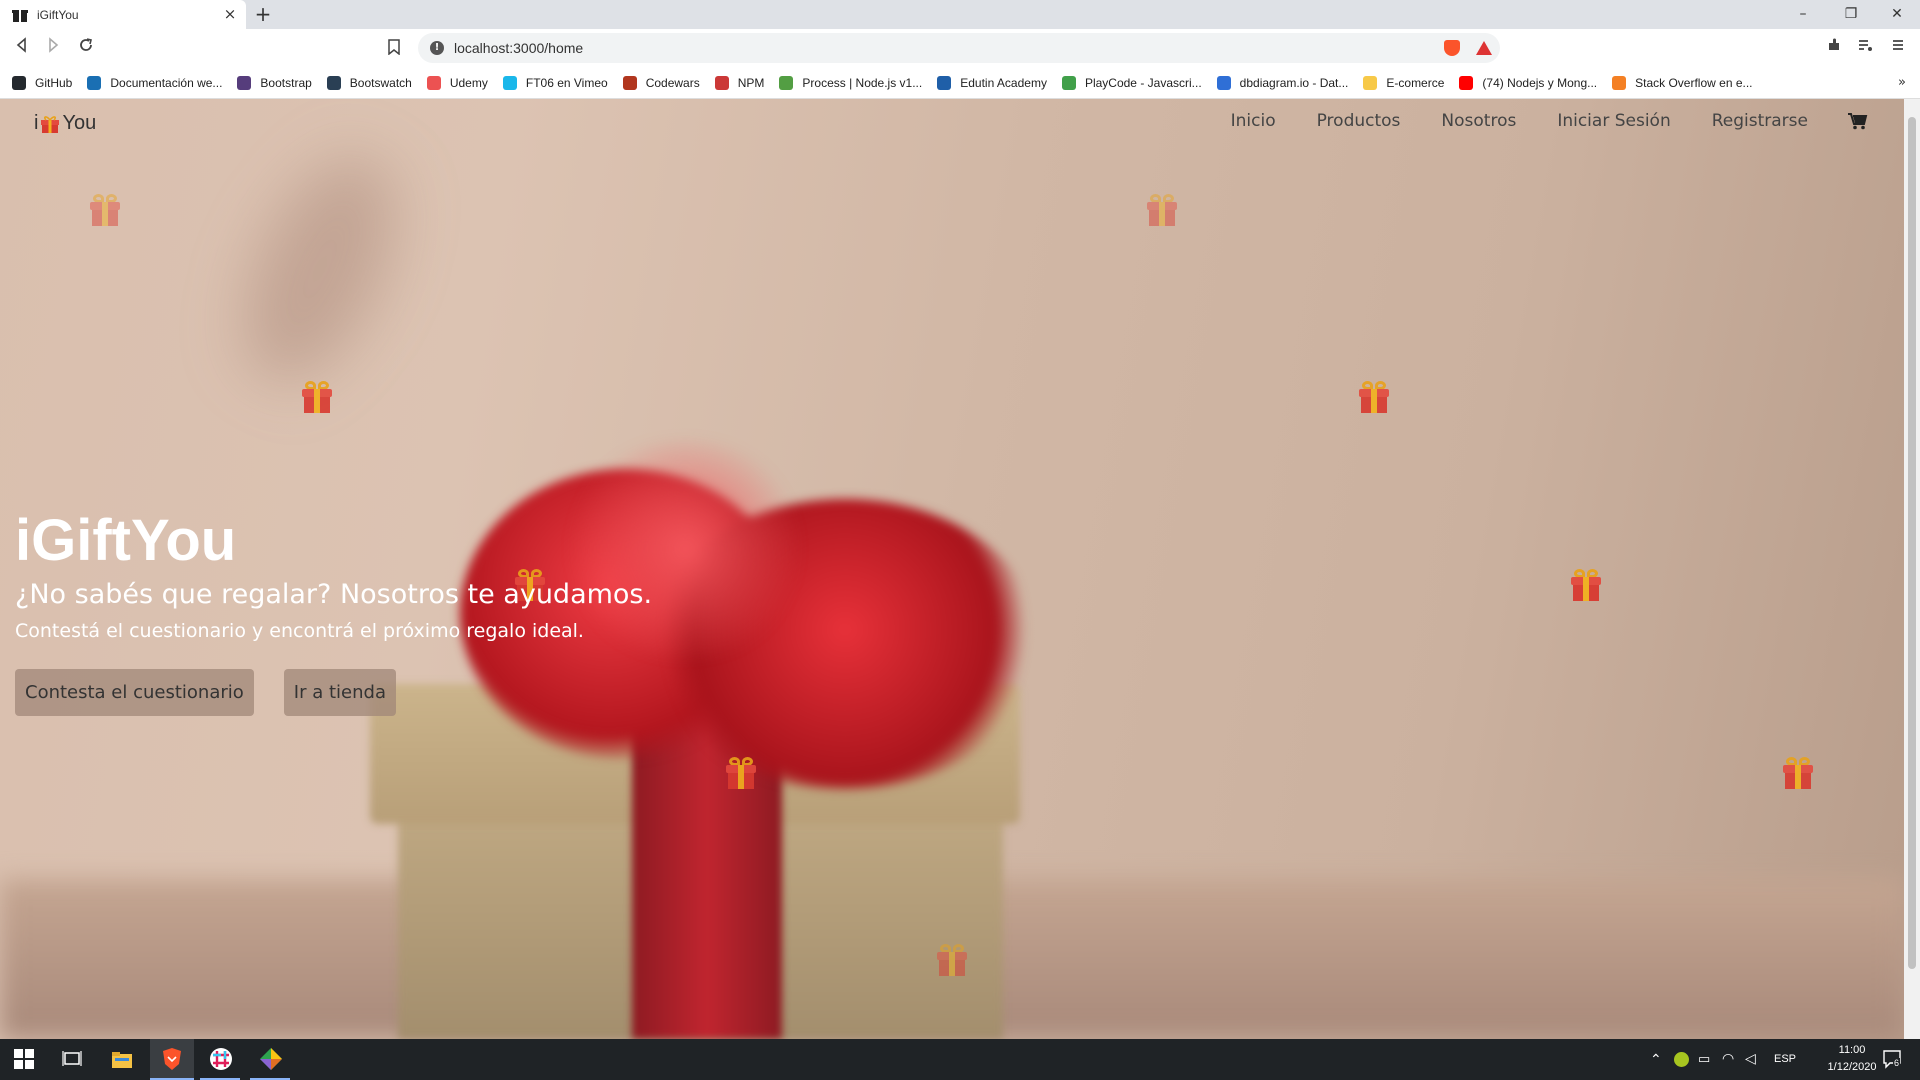  What do you see at coordinates (22, 48) in the screenshot?
I see `back-button` at bounding box center [22, 48].